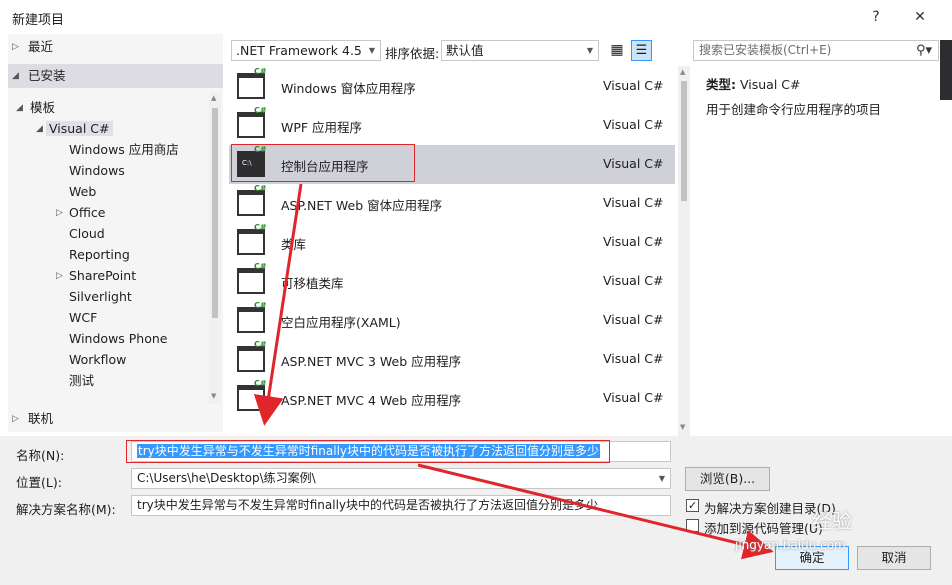  Describe the element at coordinates (32, 419) in the screenshot. I see `tree-item-online: ▷ 联机` at that location.